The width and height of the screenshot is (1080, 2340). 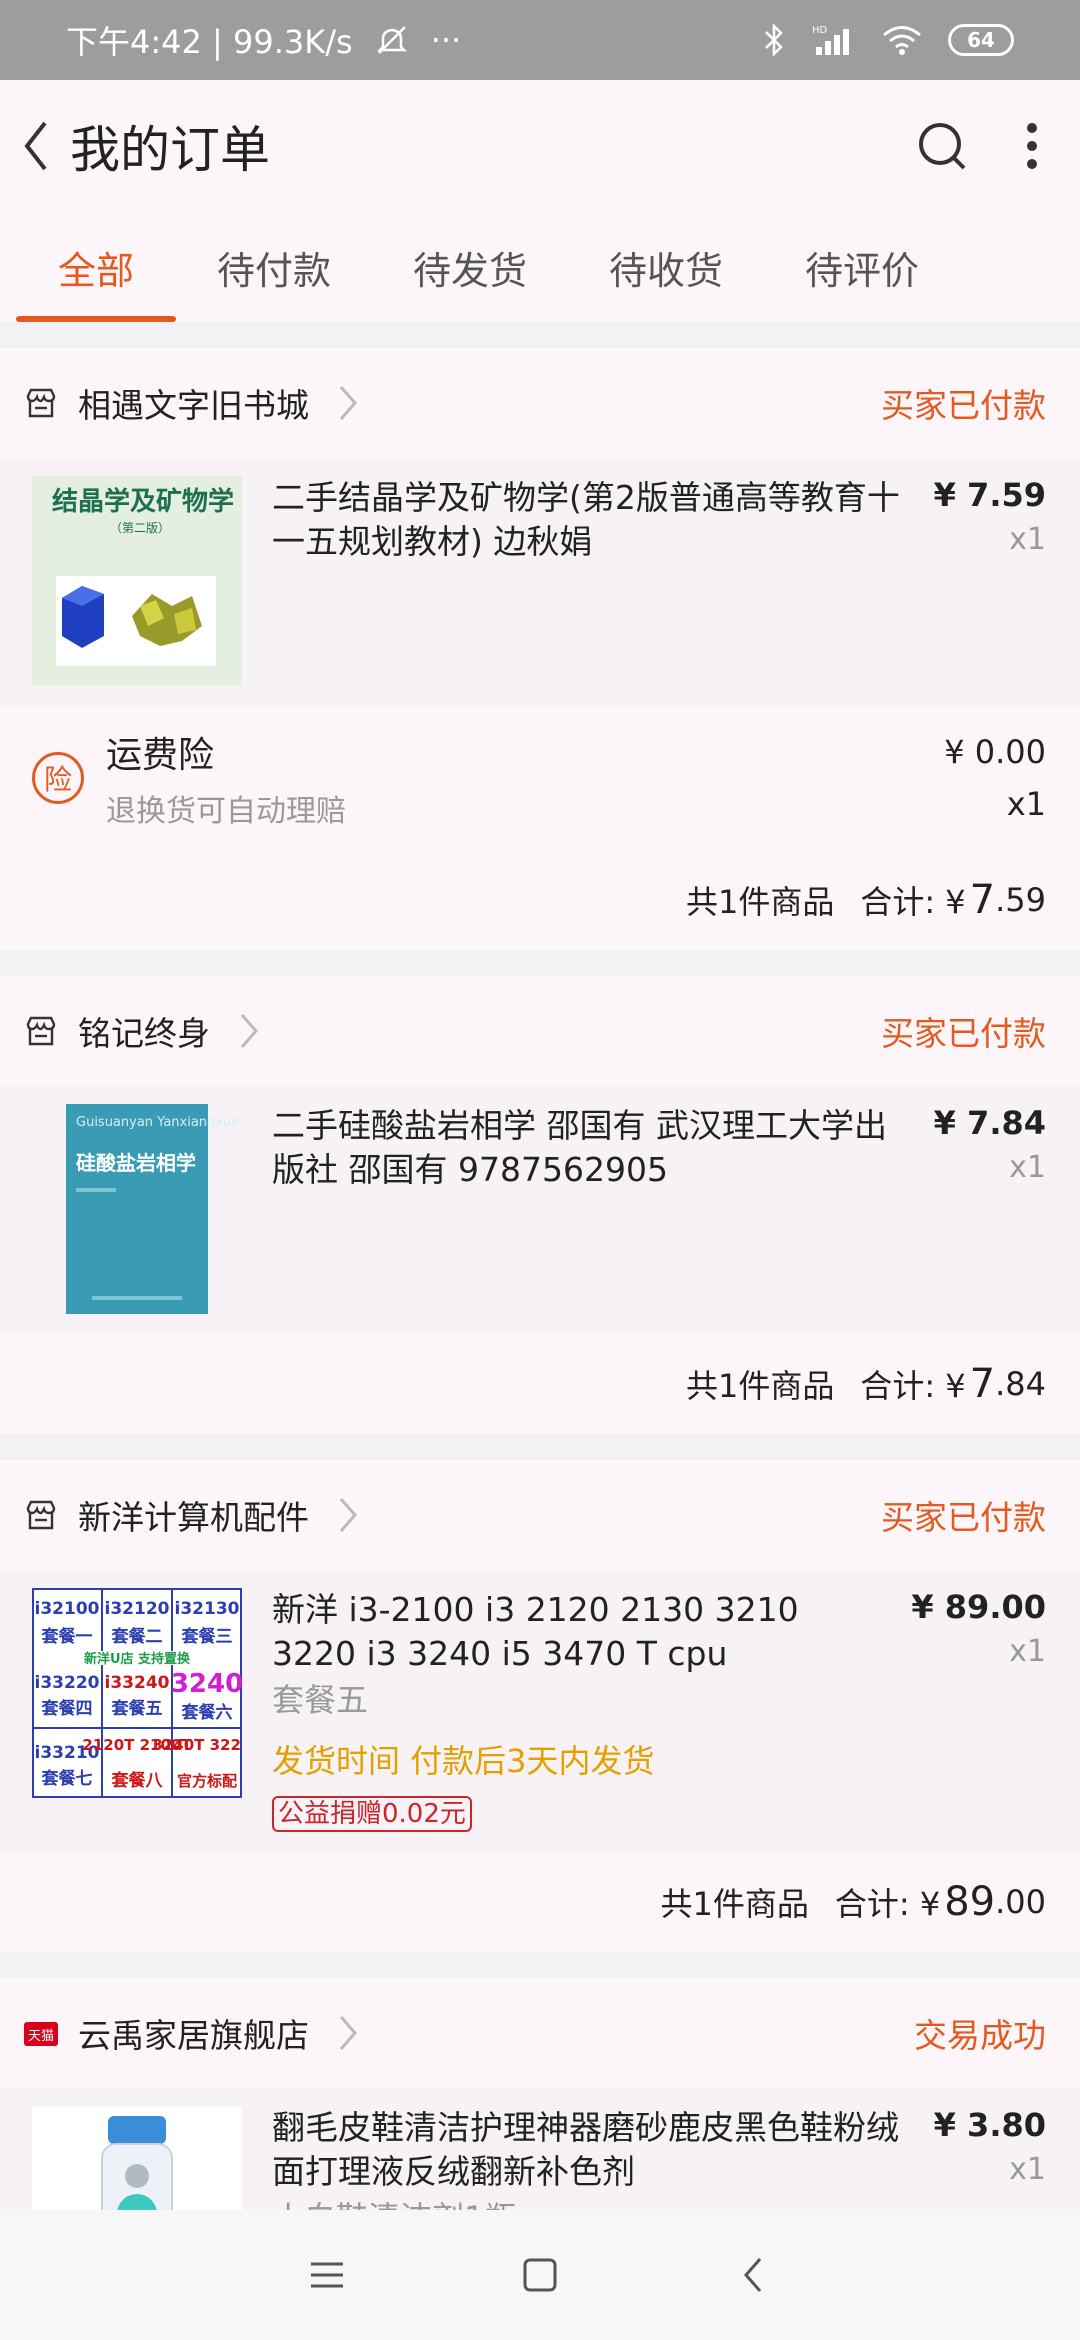 I want to click on more-vertical-icon, so click(x=1032, y=146).